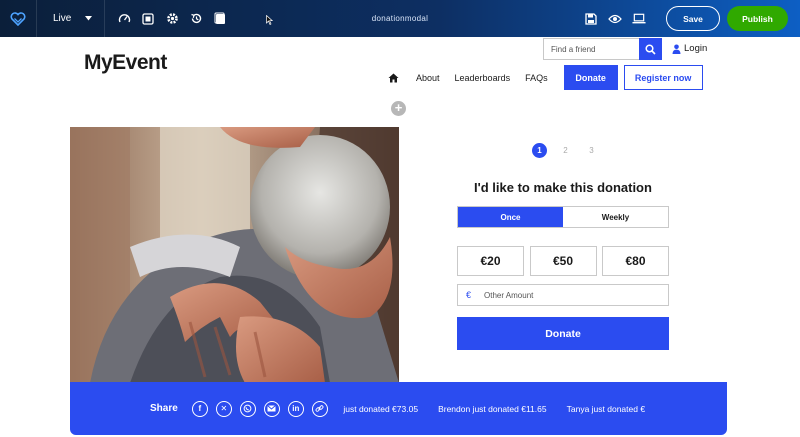 This screenshot has width=800, height=437. I want to click on mouse-cursor-icon, so click(270, 21).